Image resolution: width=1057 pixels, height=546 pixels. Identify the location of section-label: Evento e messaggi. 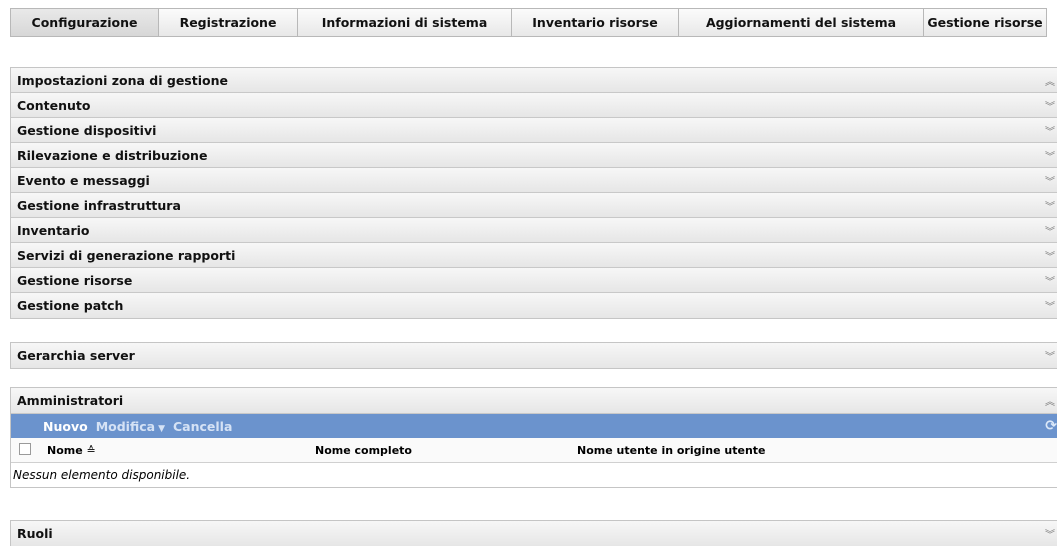
(83, 180).